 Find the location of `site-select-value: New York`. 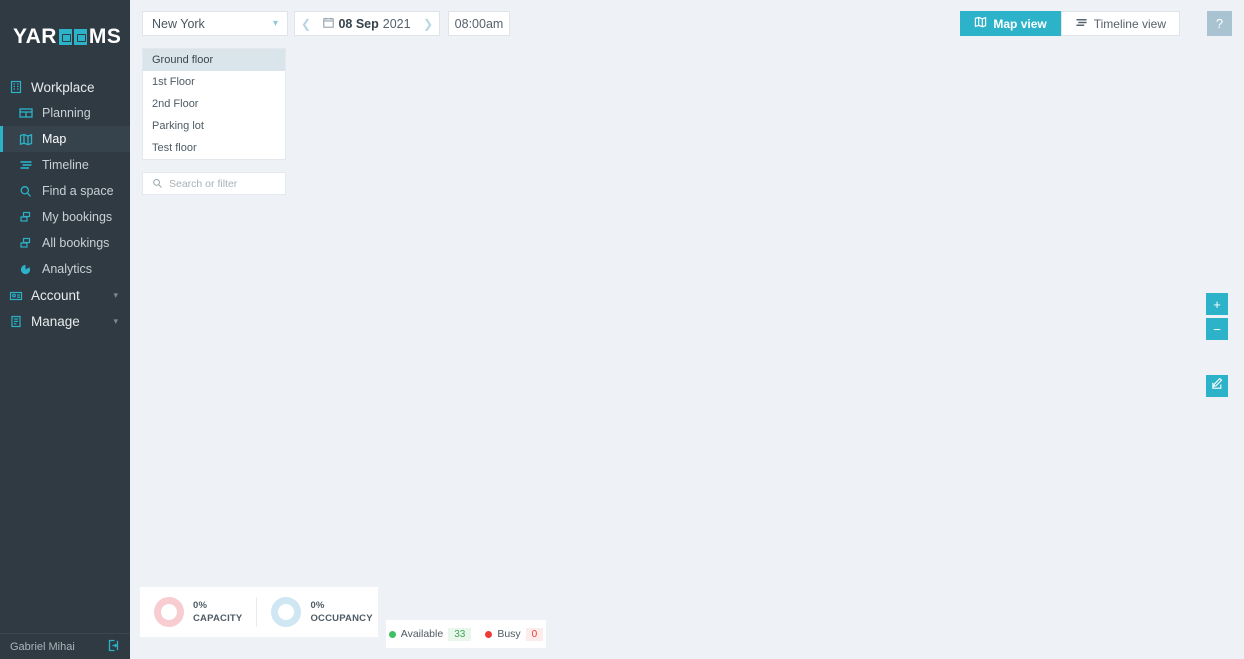

site-select-value: New York is located at coordinates (178, 23).